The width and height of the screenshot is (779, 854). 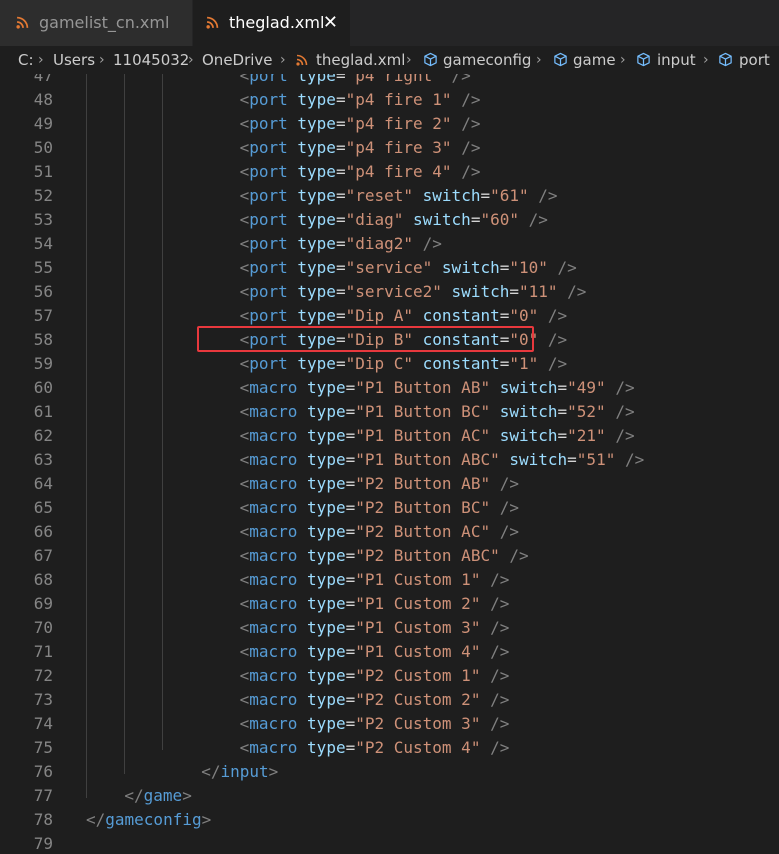 What do you see at coordinates (676, 60) in the screenshot?
I see `breadcrumb-item-input: input` at bounding box center [676, 60].